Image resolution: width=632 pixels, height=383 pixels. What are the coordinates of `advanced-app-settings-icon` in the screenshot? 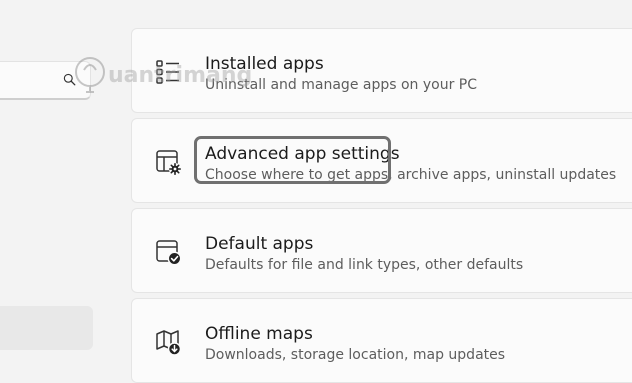 It's located at (169, 163).